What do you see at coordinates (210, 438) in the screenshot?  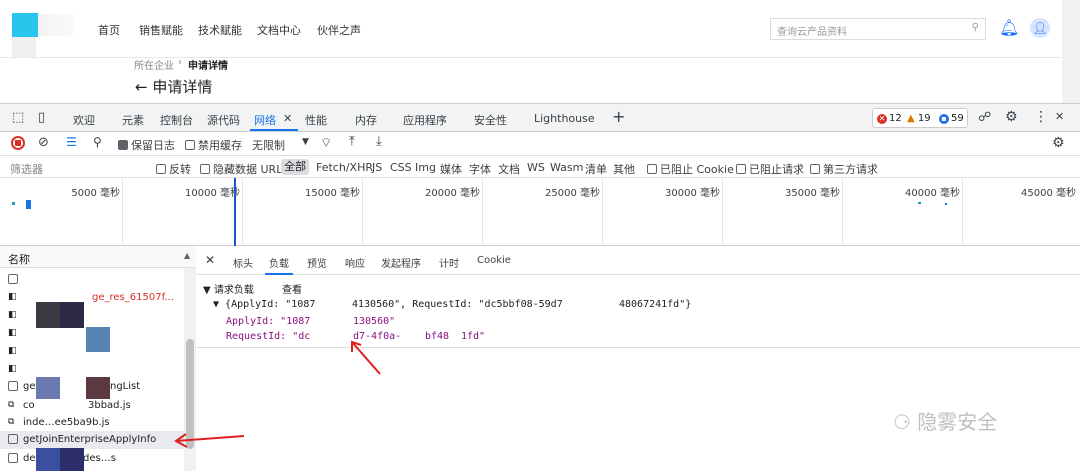 I see `arrow-to-request-row` at bounding box center [210, 438].